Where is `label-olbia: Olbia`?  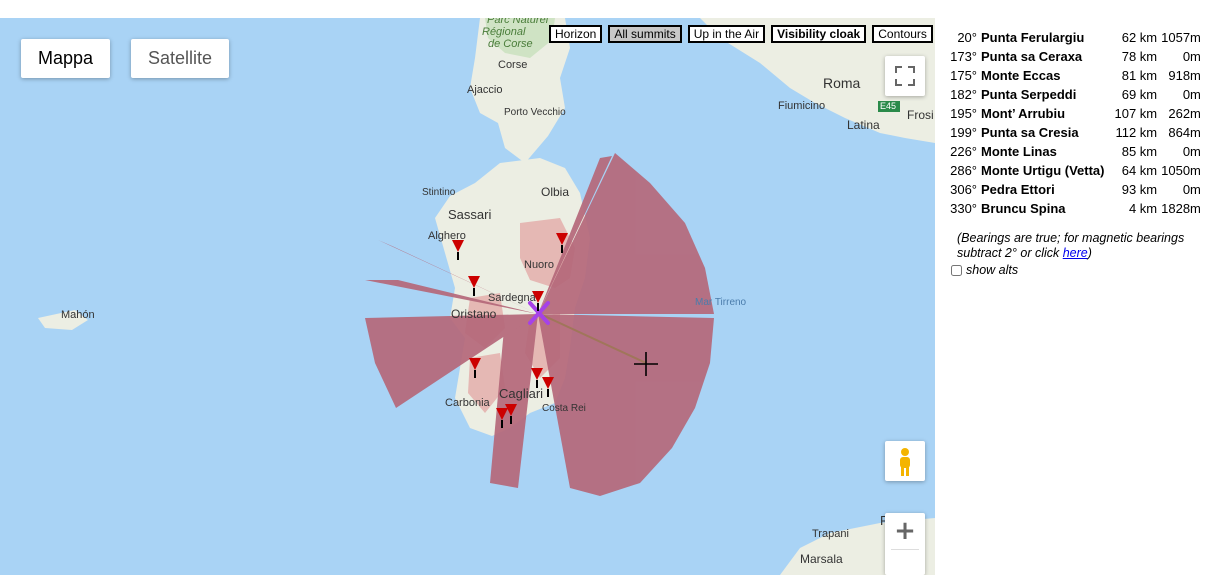 label-olbia: Olbia is located at coordinates (555, 192).